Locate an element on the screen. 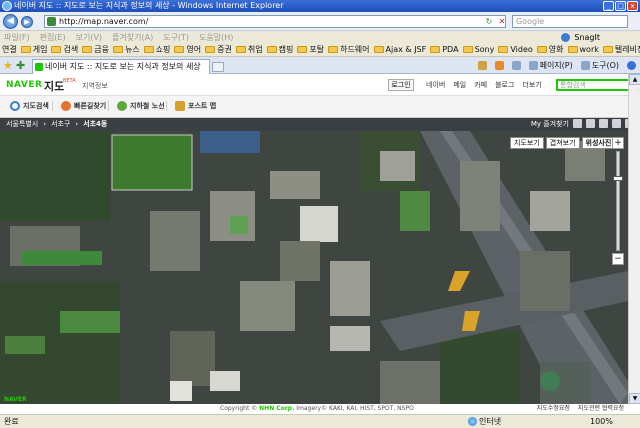 Image resolution: width=640 pixels, height=428 pixels. link-item: 하드웨어 is located at coordinates (349, 49).